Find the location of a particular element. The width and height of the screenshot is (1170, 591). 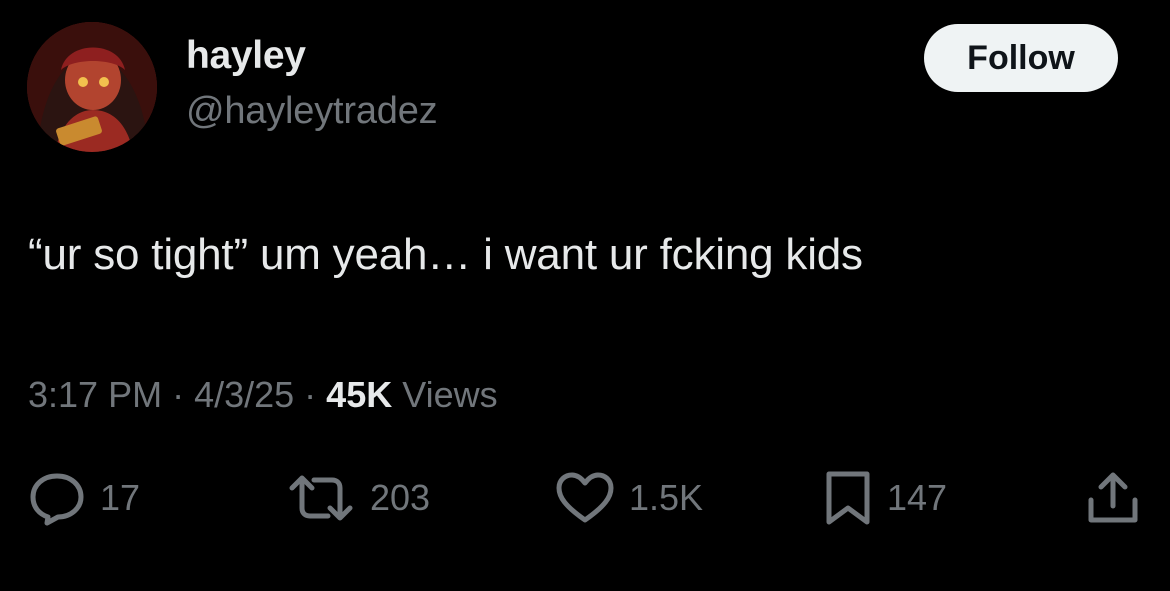

bookmark-count: 147 is located at coordinates (917, 497).